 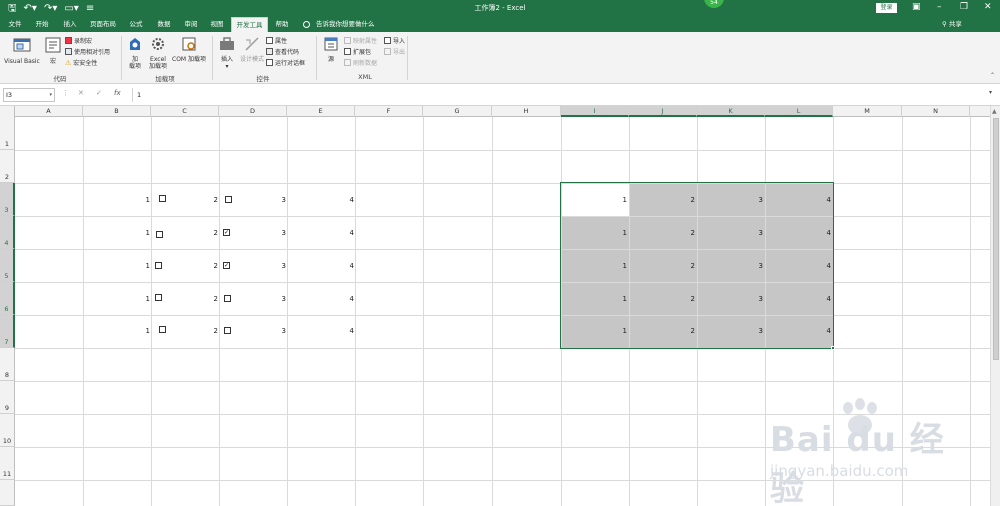 I want to click on cell-d6: 3, so click(x=271, y=299).